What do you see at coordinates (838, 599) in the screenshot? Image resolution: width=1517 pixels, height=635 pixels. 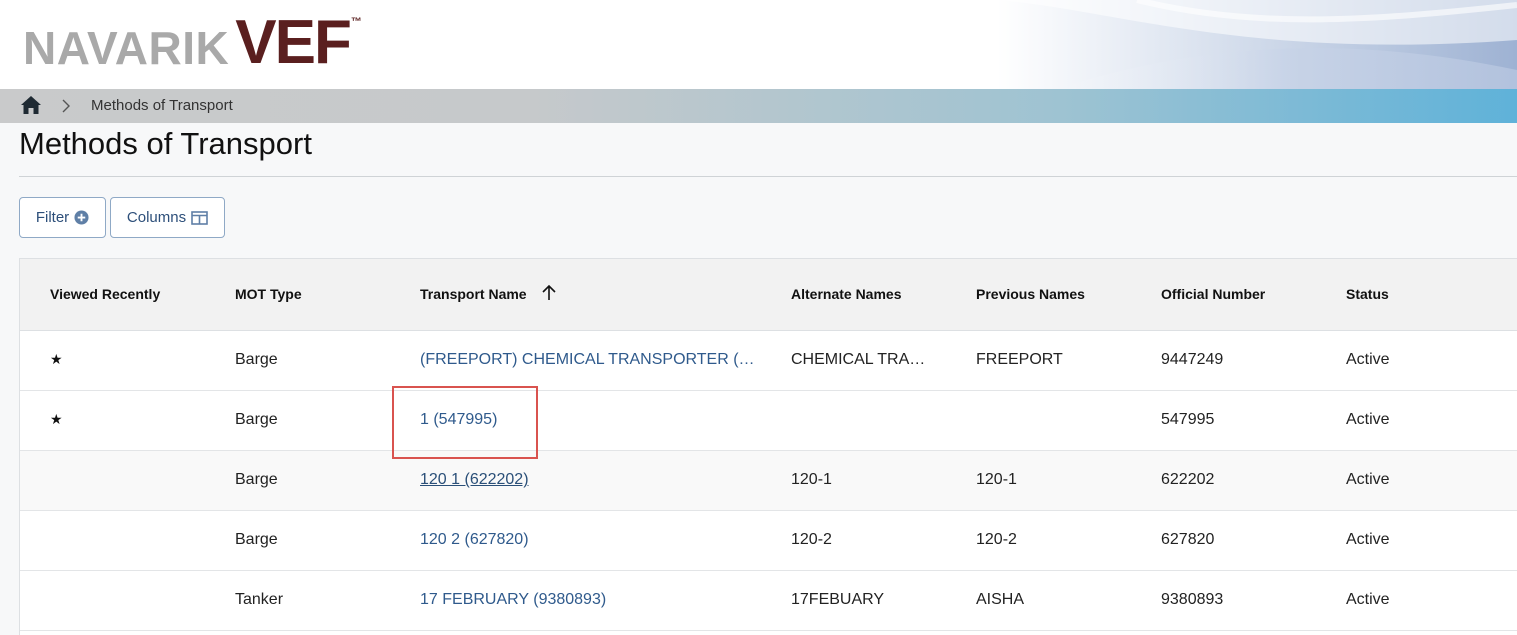 I see `alternate-names-cell: 17FEBUARY` at bounding box center [838, 599].